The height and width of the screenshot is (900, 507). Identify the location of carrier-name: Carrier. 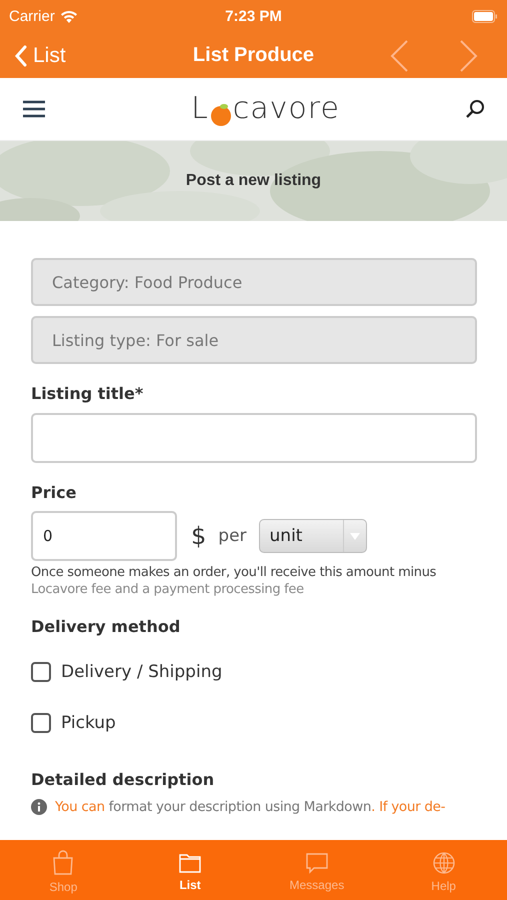
(32, 16).